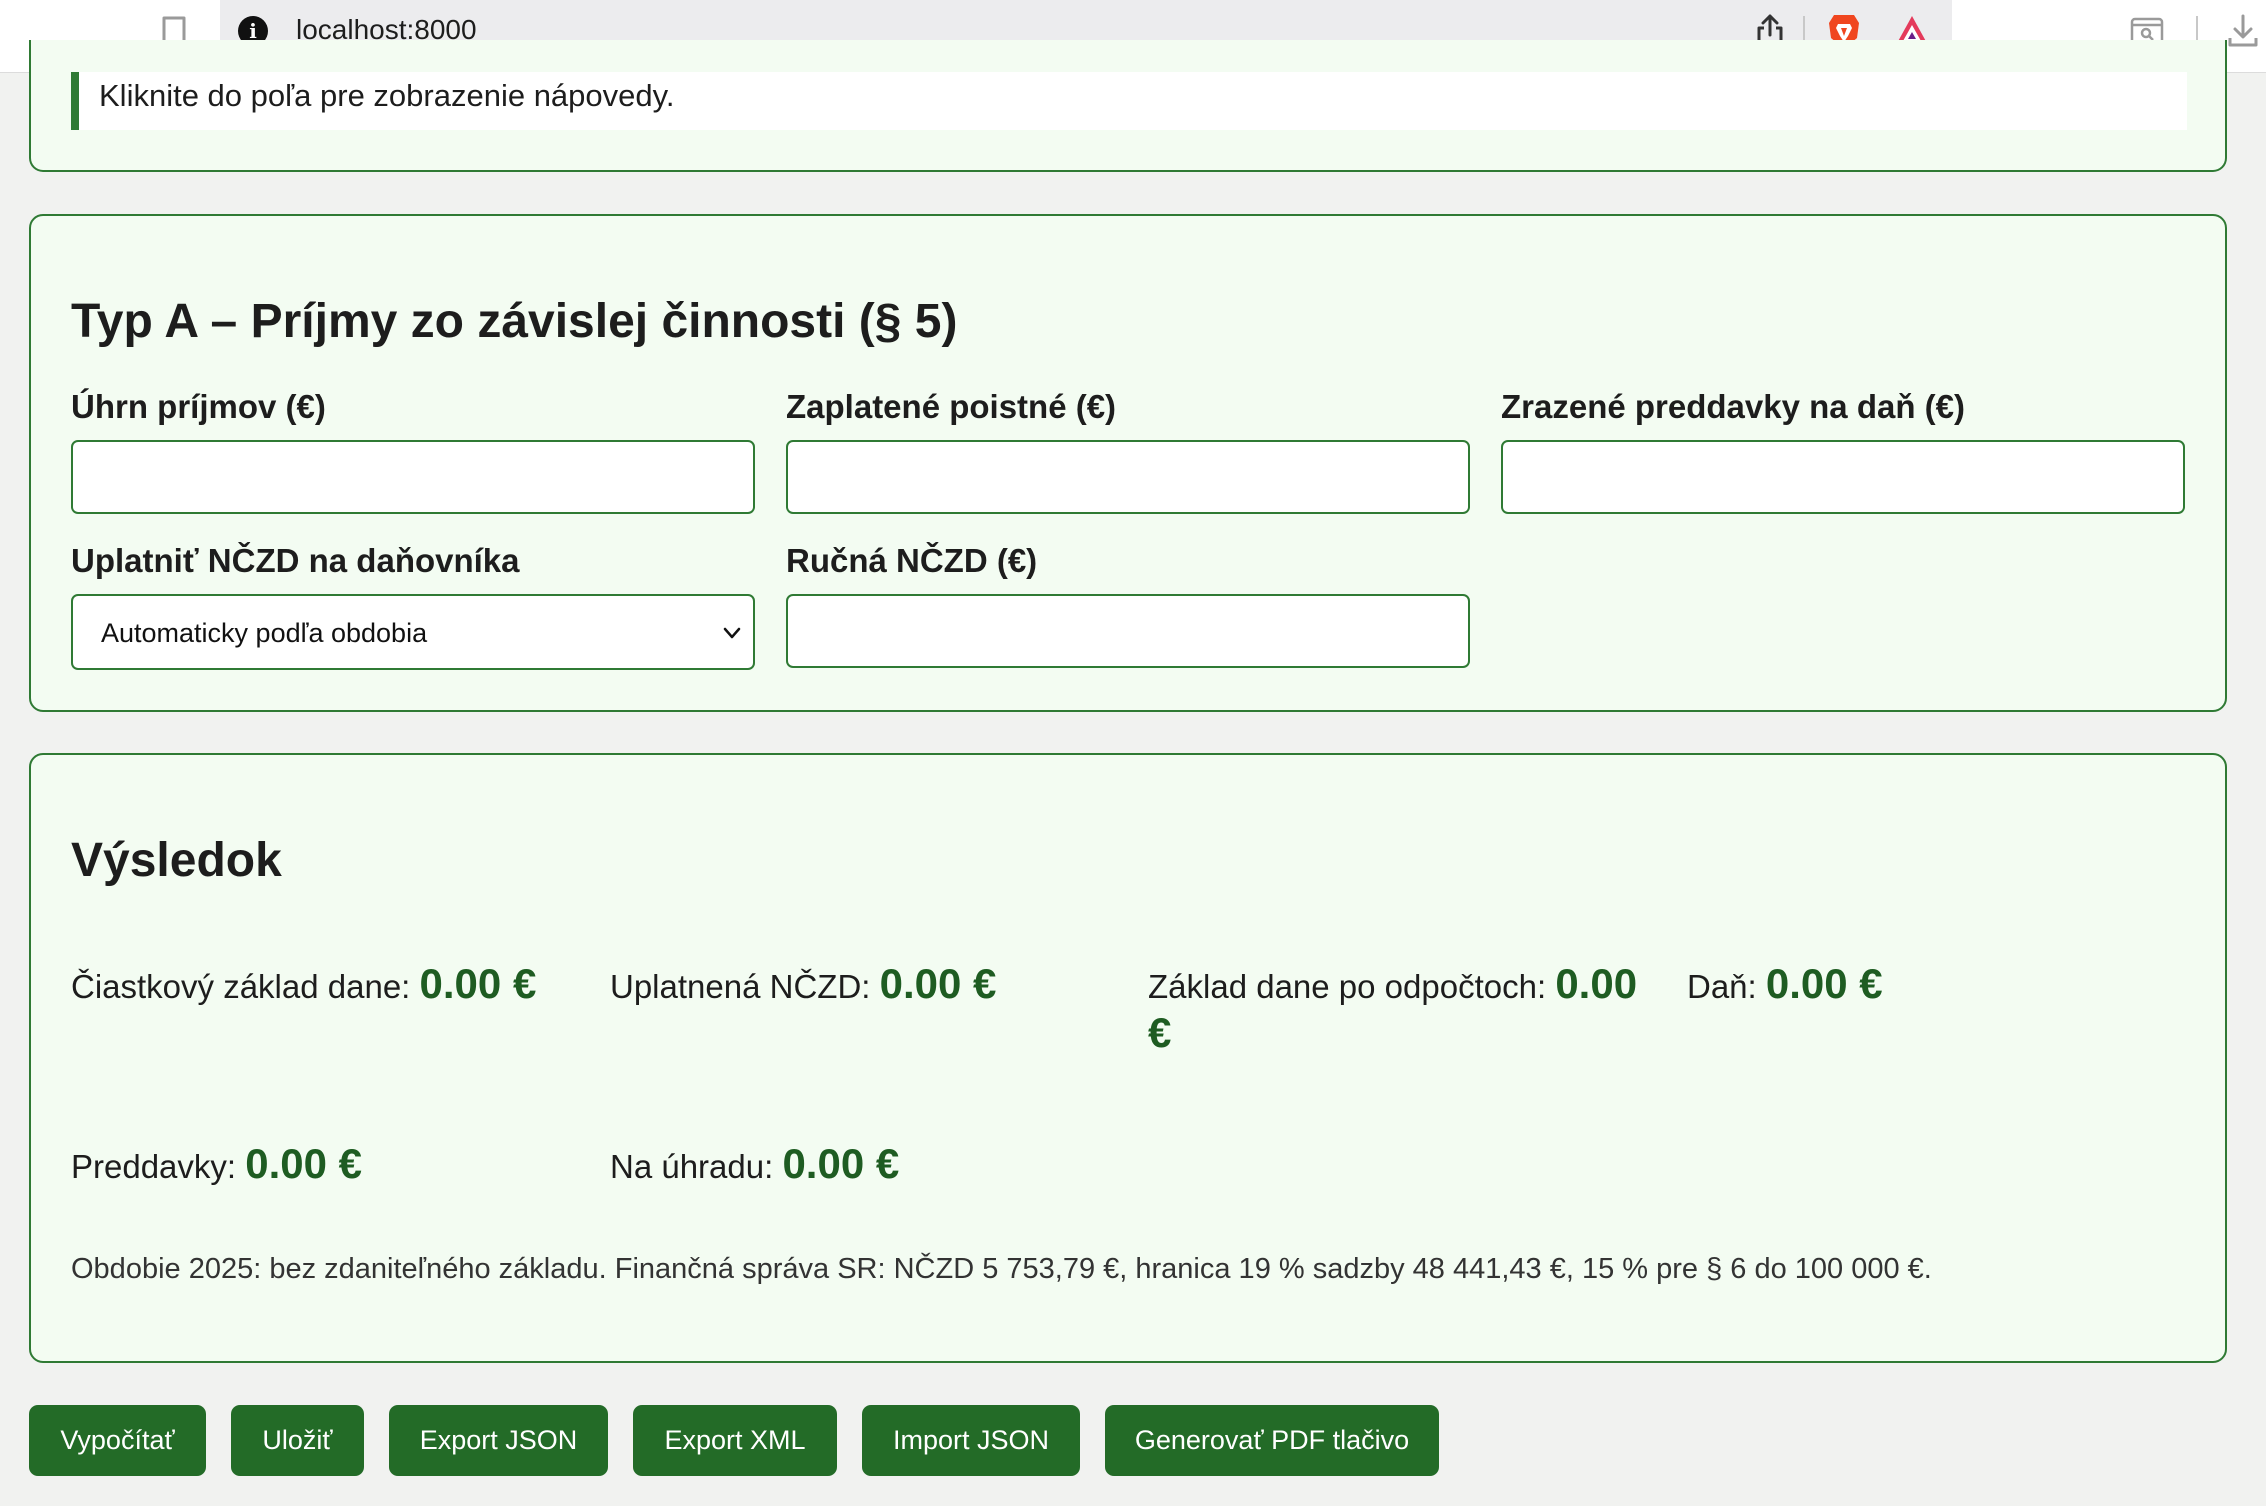 Image resolution: width=2266 pixels, height=1506 pixels. What do you see at coordinates (413, 477) in the screenshot?
I see `income-input` at bounding box center [413, 477].